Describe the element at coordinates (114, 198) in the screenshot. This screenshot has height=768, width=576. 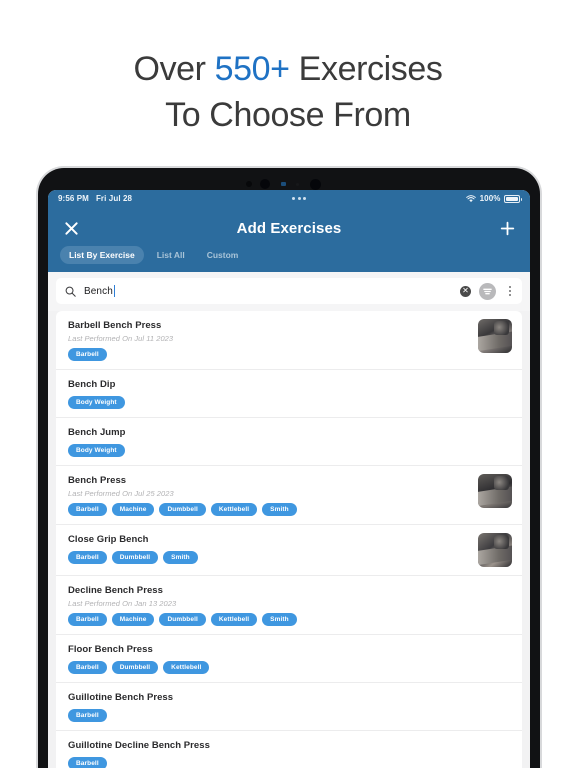
I see `status-date: Fri Jul 28` at that location.